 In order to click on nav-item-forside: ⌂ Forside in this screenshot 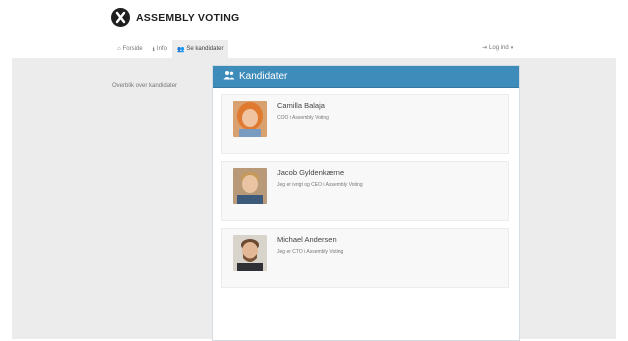, I will do `click(130, 49)`.